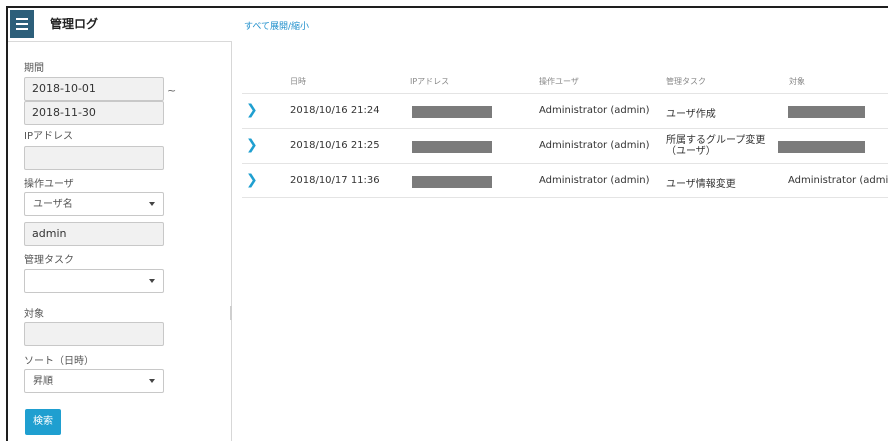  What do you see at coordinates (48, 136) in the screenshot?
I see `ip-label: IPアドレス` at bounding box center [48, 136].